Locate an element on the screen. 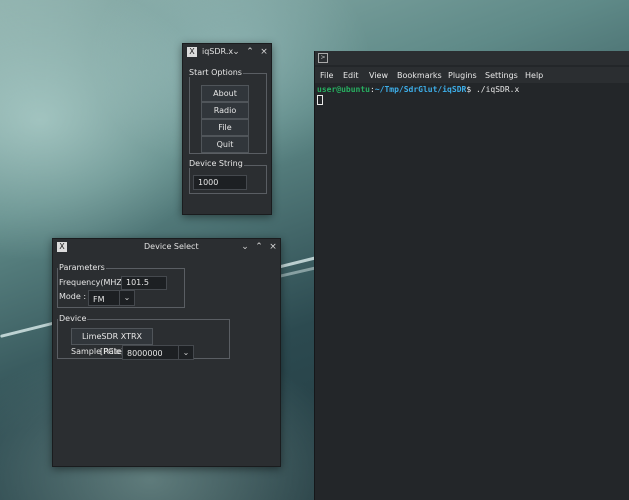 The height and width of the screenshot is (500, 629). mode-value: FM is located at coordinates (99, 299).